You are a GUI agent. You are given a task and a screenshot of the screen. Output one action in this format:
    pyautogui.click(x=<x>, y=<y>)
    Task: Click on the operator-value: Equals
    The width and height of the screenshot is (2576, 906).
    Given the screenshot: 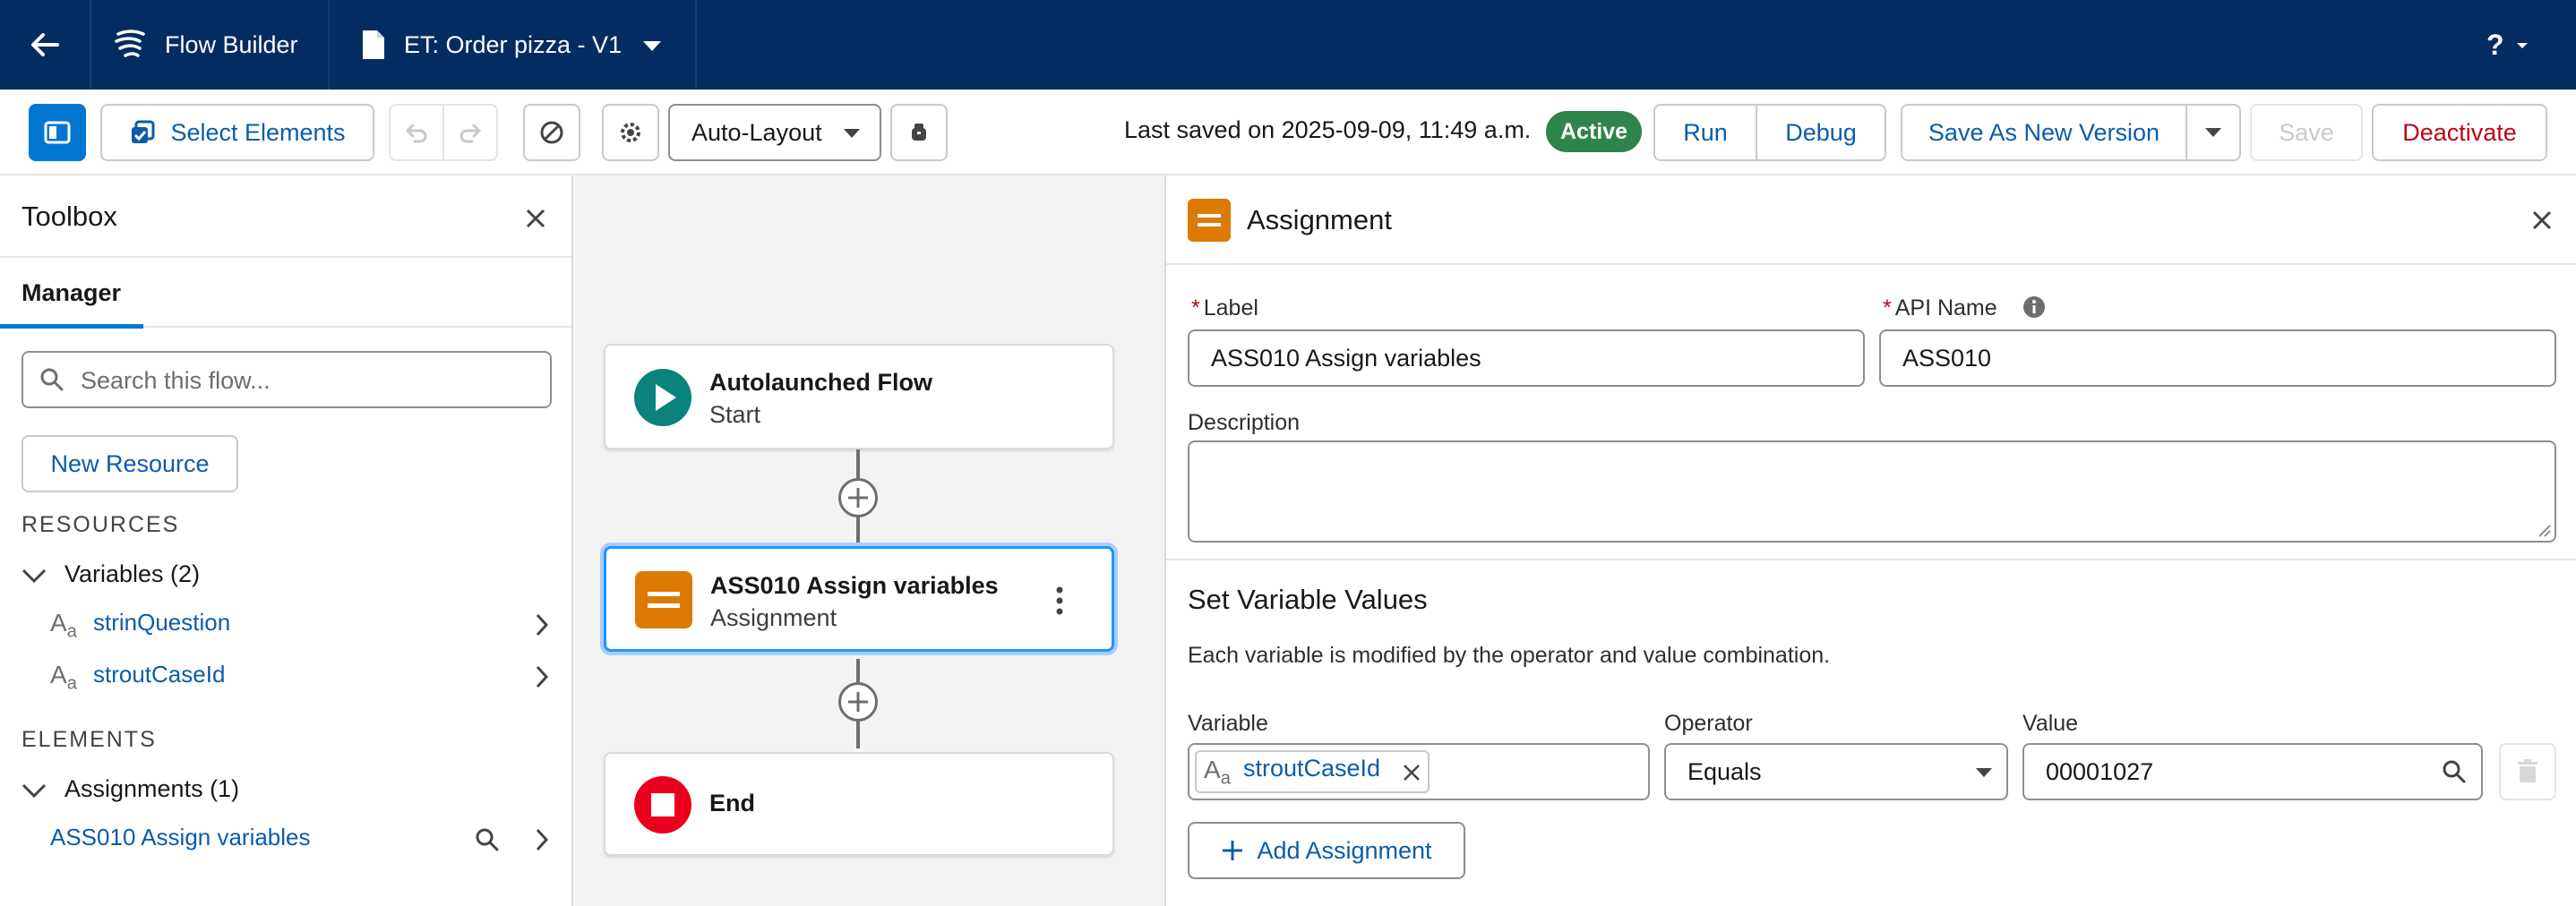 What is the action you would take?
    pyautogui.click(x=1724, y=771)
    